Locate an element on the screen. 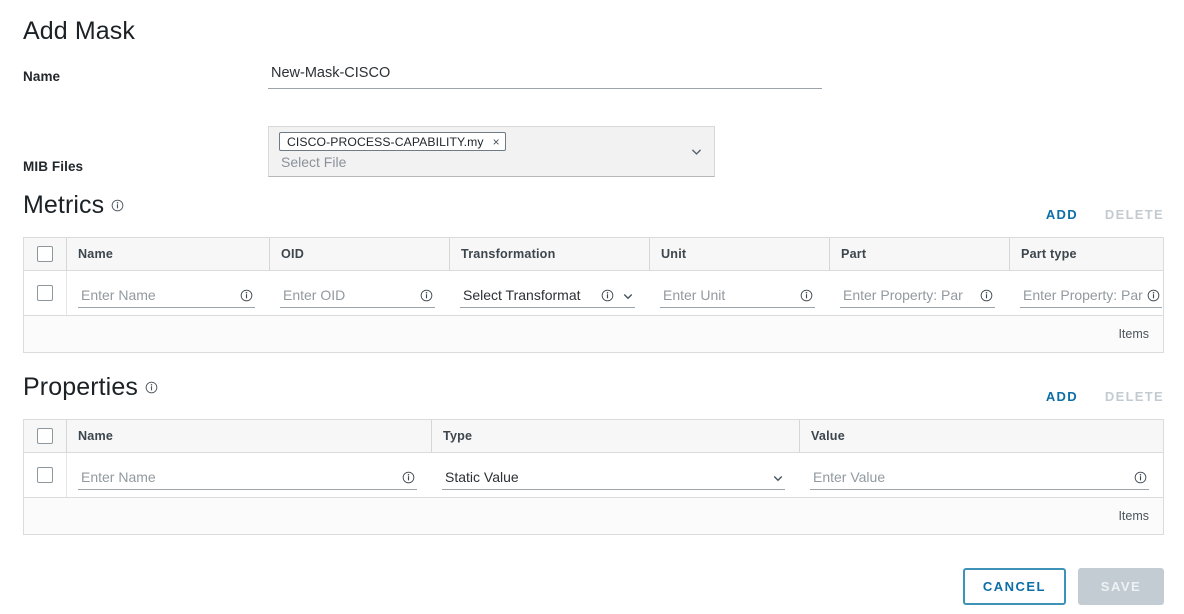  metrics-row-checkbox is located at coordinates (45, 293).